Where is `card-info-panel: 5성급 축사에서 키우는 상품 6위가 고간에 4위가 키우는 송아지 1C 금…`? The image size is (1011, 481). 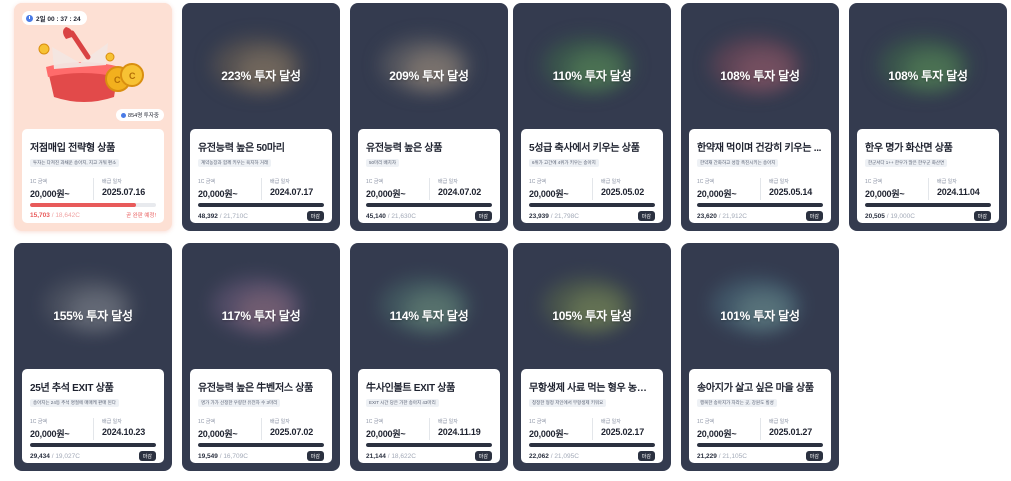
card-info-panel: 5성급 축사에서 키우는 상품 6위가 고간에 4위가 키우는 송아지 1C 금… is located at coordinates (592, 176).